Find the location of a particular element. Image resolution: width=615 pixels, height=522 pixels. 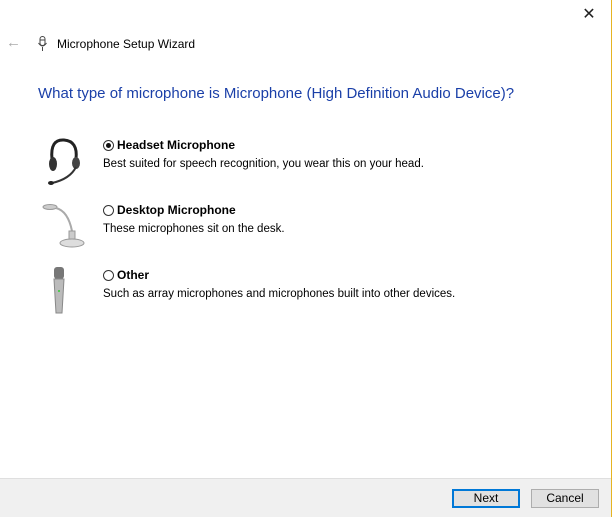

back-button: ← is located at coordinates (13, 42).